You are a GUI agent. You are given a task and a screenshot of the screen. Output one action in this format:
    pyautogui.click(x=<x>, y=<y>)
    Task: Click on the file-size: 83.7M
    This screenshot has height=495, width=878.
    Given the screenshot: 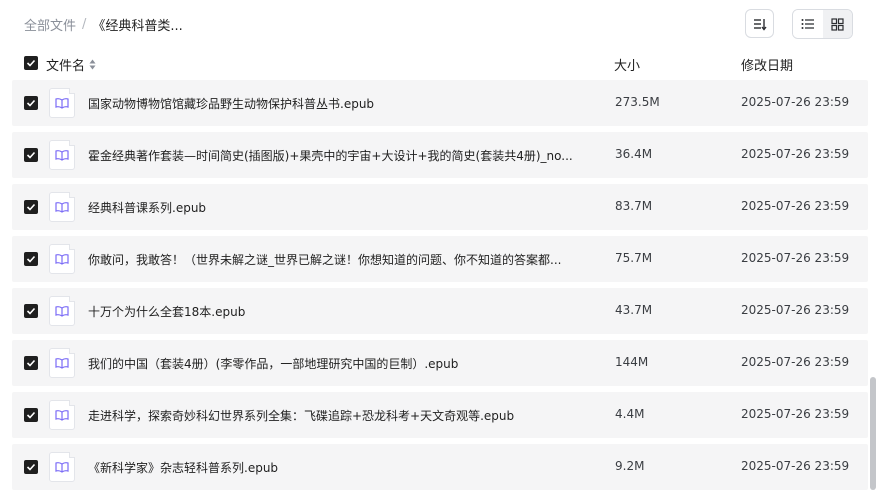 What is the action you would take?
    pyautogui.click(x=634, y=206)
    